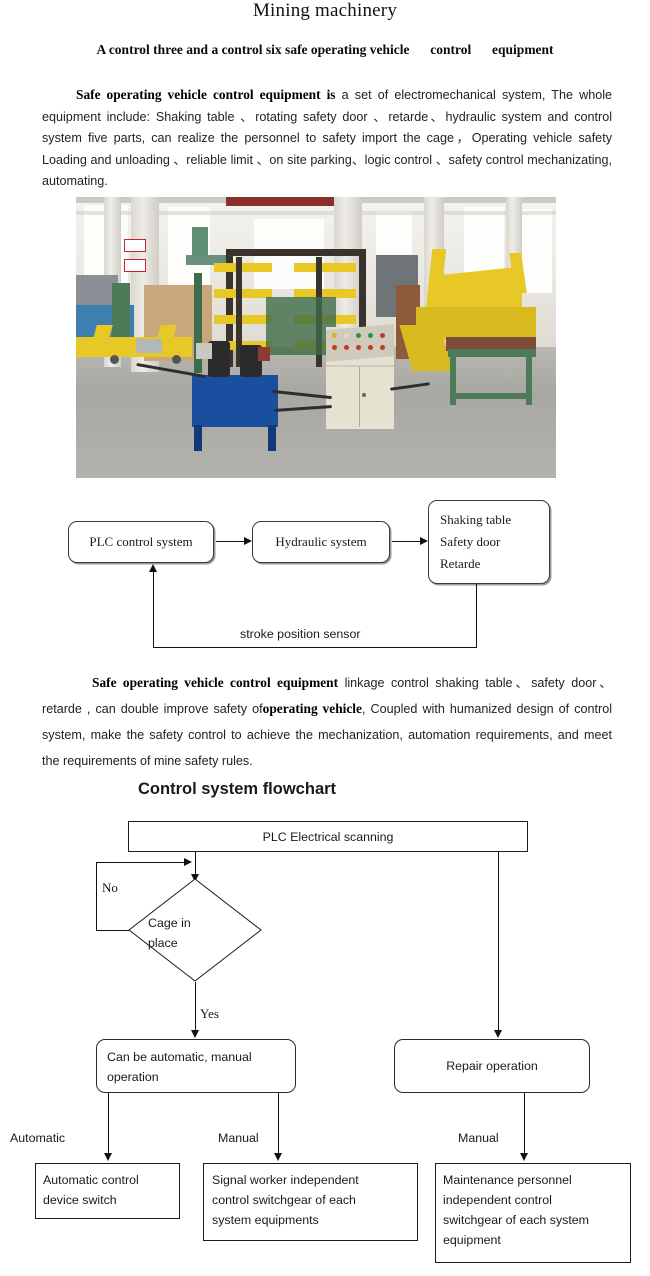 This screenshot has width=650, height=1276. I want to click on block-node-outputs-text: Shaking table Safety door Retarde, so click(495, 544).